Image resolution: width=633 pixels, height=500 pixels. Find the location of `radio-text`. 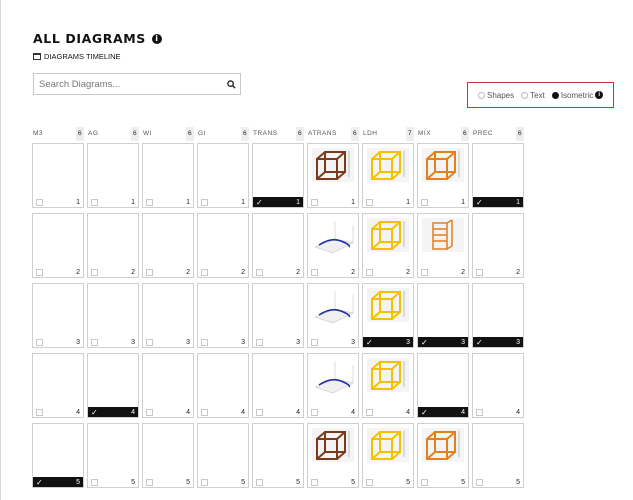

radio-text is located at coordinates (525, 95).